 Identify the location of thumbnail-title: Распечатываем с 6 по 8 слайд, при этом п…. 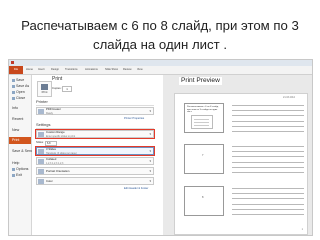
(203, 110).